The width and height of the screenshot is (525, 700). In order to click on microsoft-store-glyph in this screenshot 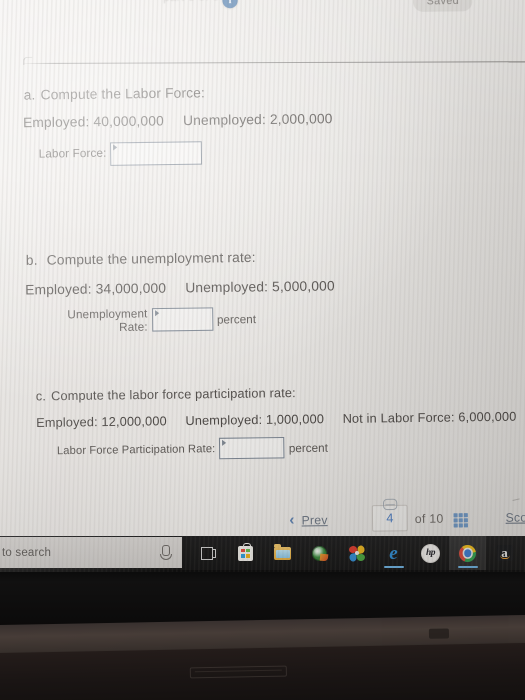, I will do `click(245, 551)`.